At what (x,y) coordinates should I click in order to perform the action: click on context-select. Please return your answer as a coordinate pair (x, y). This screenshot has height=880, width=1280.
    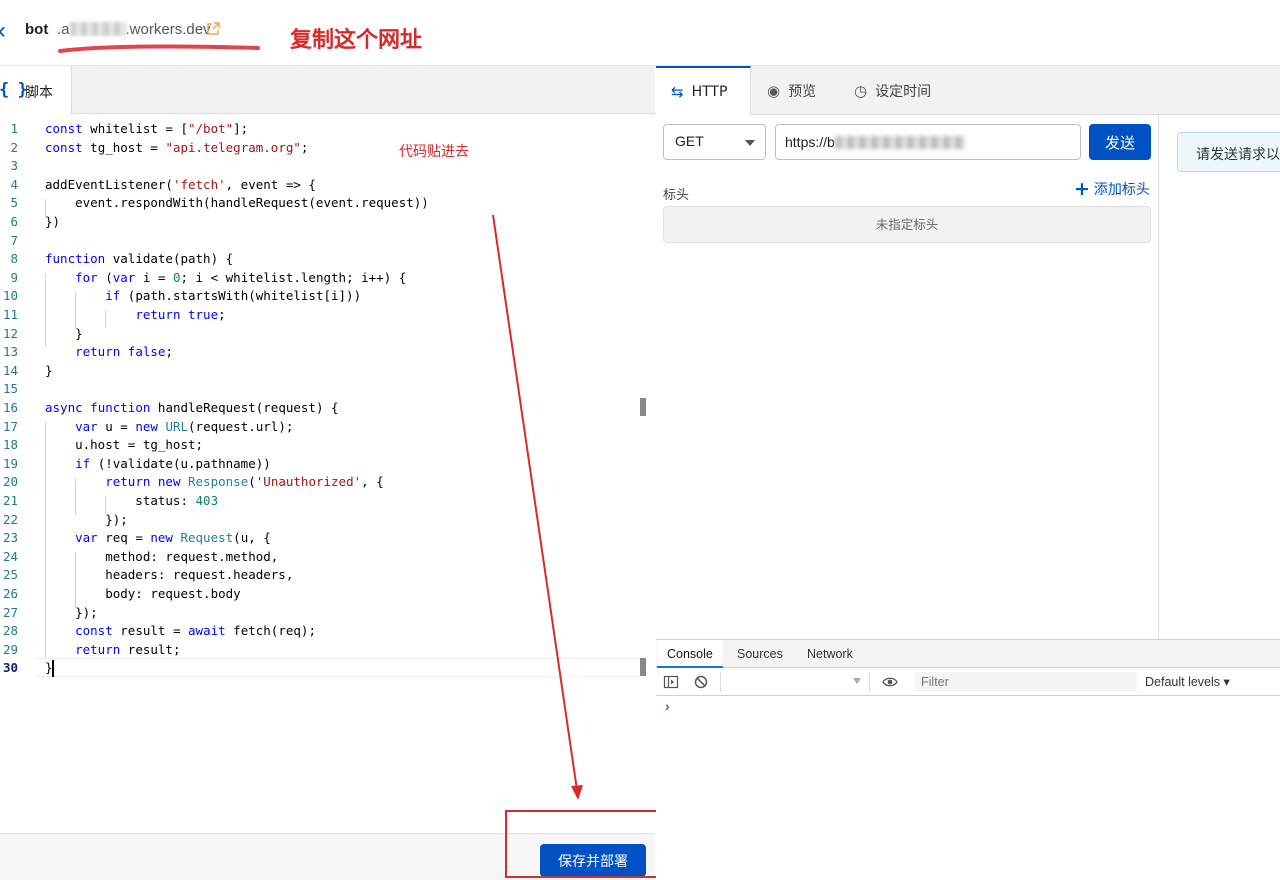
    Looking at the image, I should click on (795, 682).